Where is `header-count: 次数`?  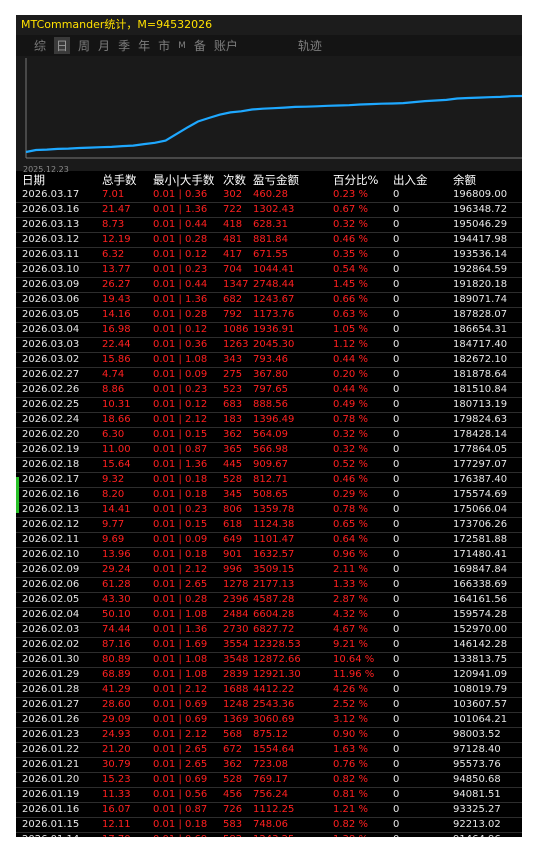 header-count: 次数 is located at coordinates (234, 180).